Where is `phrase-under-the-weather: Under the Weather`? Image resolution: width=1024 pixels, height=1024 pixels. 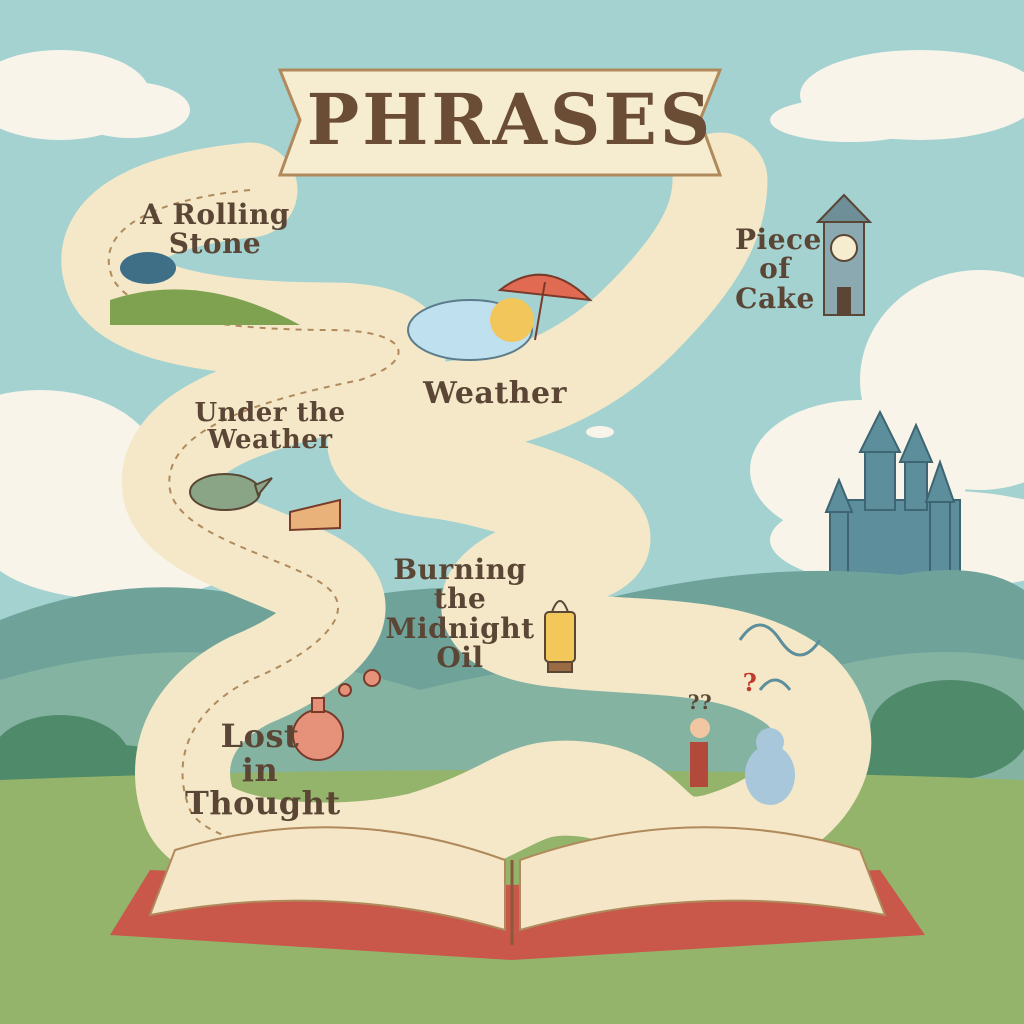 phrase-under-the-weather: Under the Weather is located at coordinates (270, 427).